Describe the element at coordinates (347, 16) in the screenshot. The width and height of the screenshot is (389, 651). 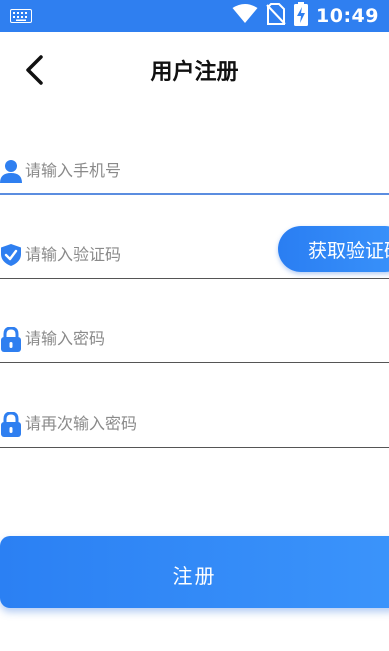
I see `status-time: 10:49` at that location.